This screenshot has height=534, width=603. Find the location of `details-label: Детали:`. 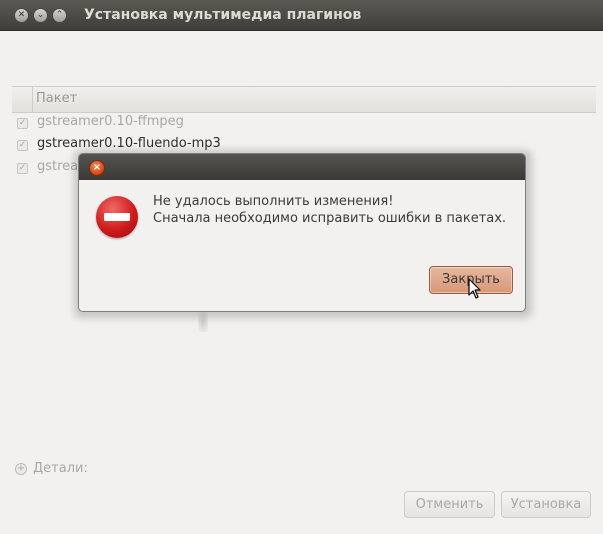

details-label: Детали: is located at coordinates (60, 468).